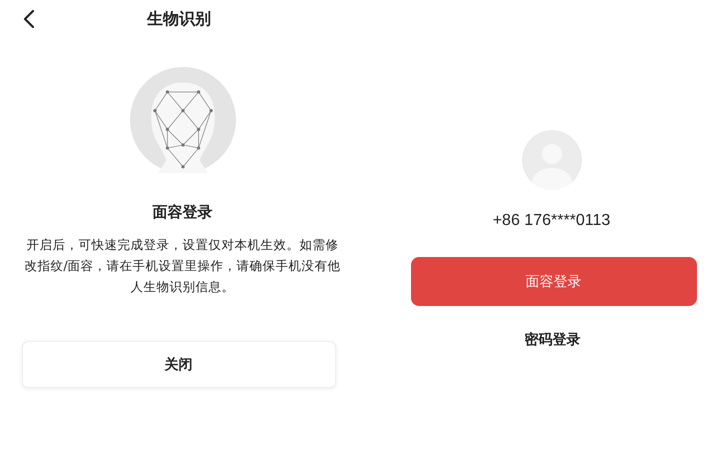  Describe the element at coordinates (183, 120) in the screenshot. I see `face-id-icon` at that location.